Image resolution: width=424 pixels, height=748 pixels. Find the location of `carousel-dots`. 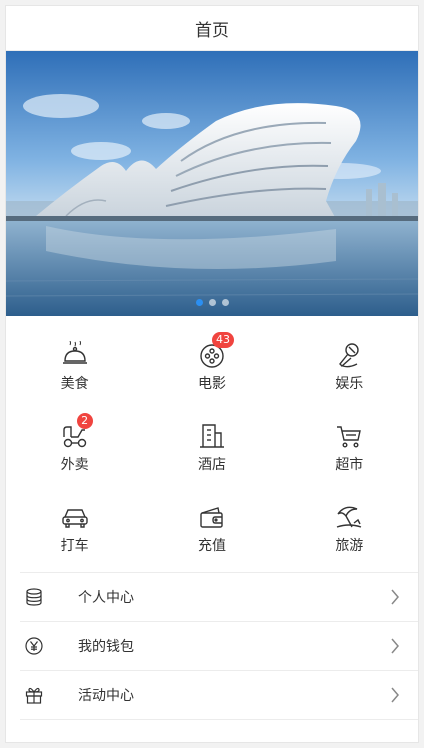

carousel-dots is located at coordinates (212, 302).